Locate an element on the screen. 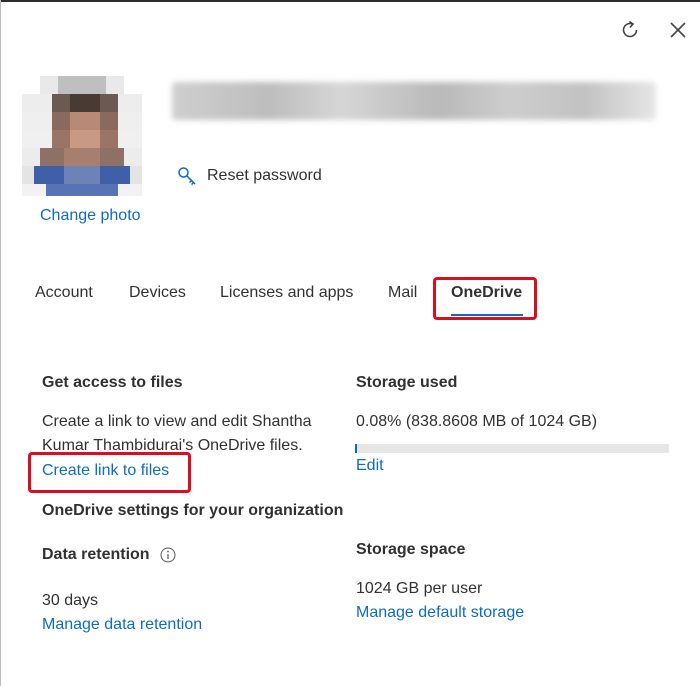  get-access-heading: Get access to files is located at coordinates (112, 382).